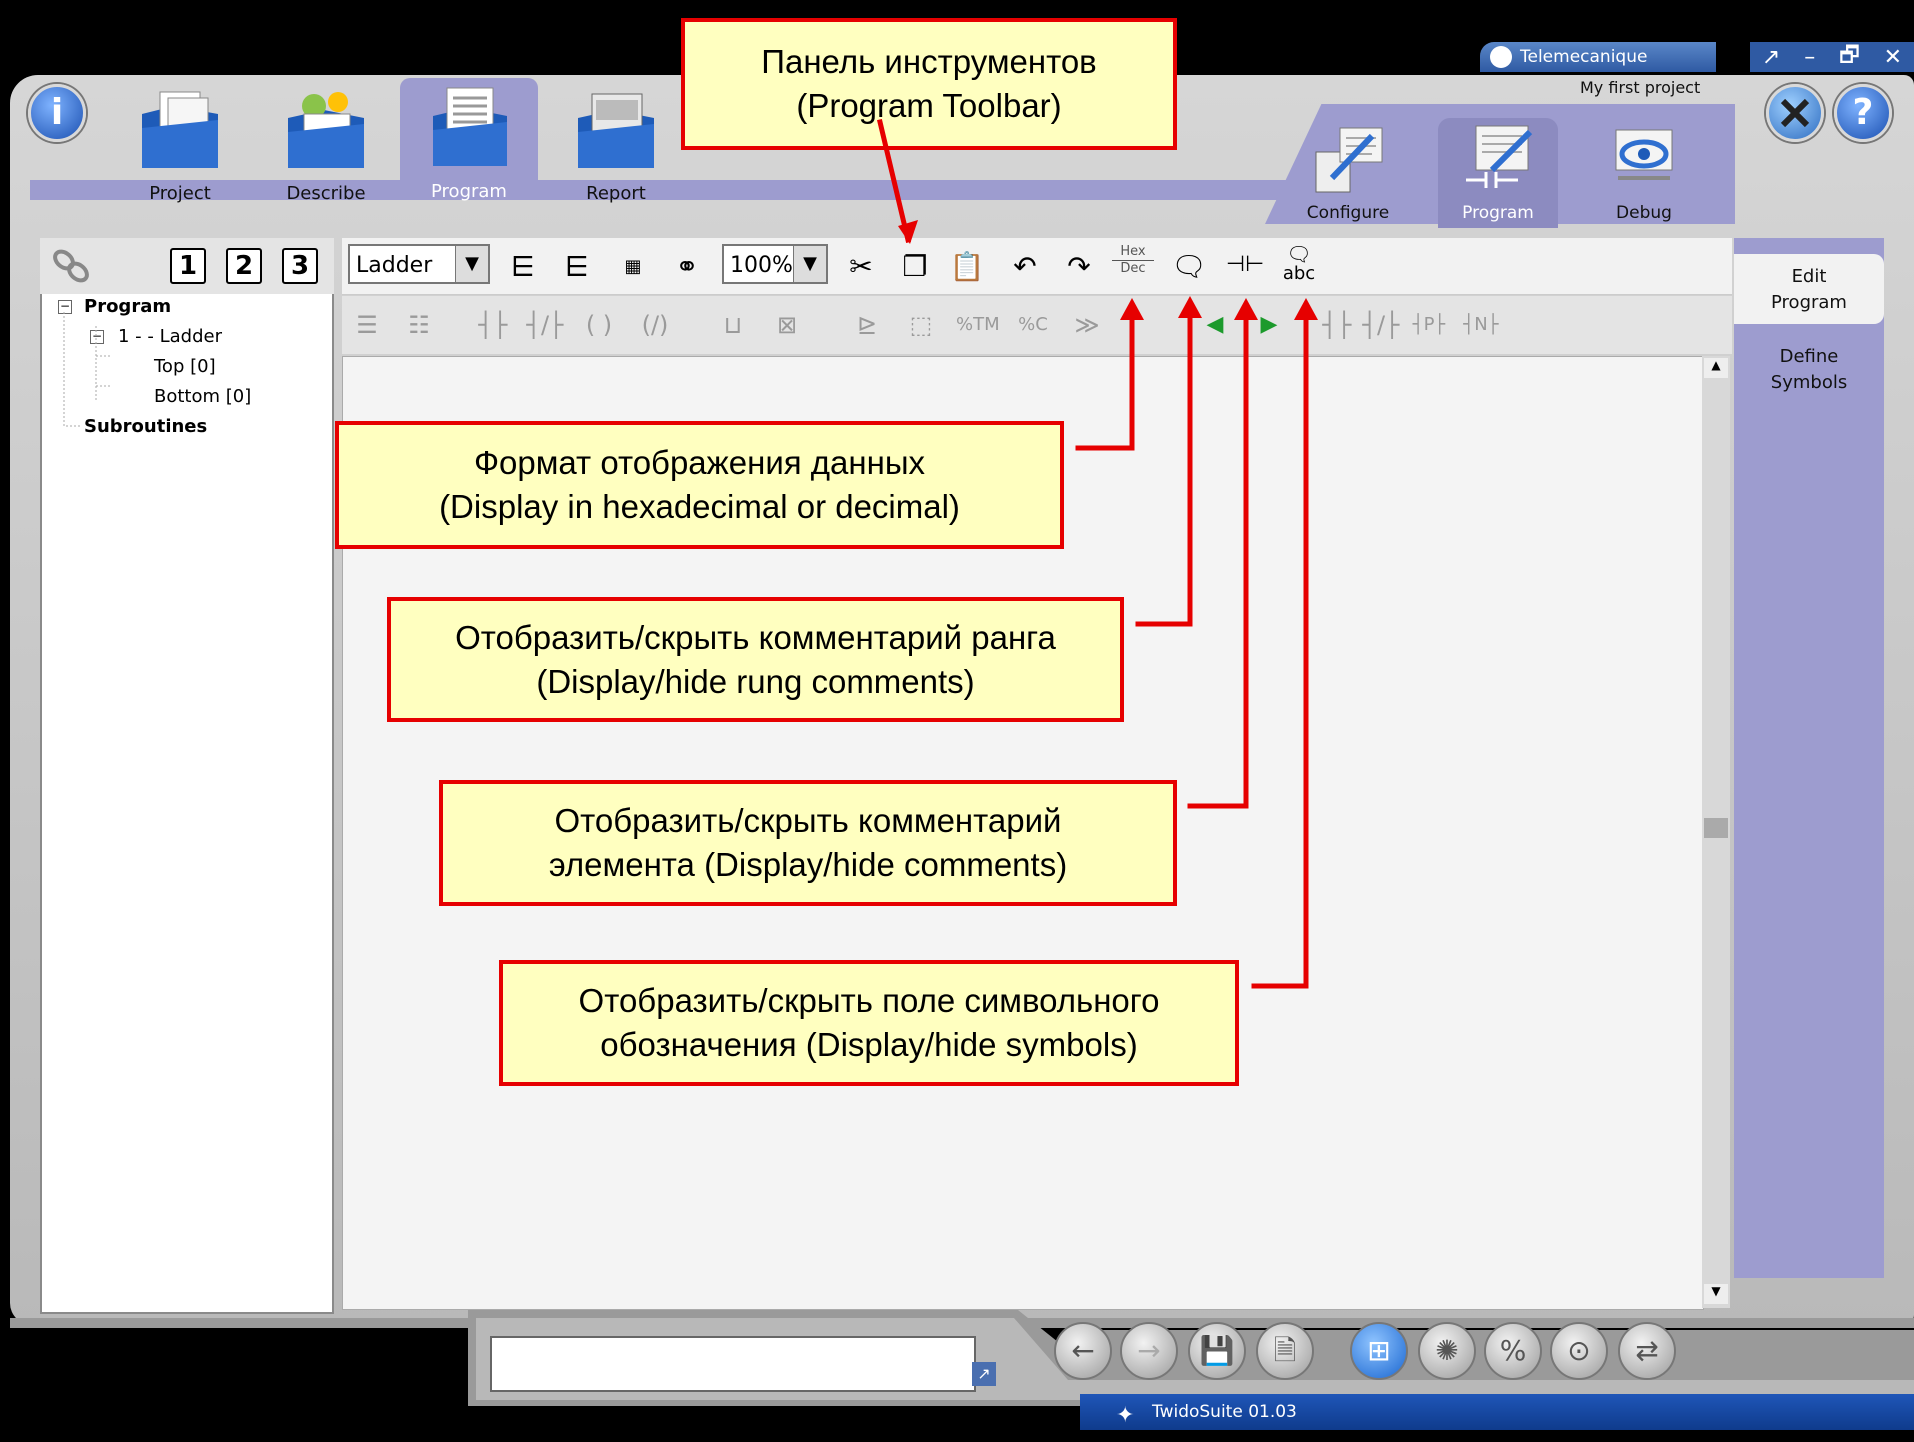 This screenshot has width=1914, height=1442. Describe the element at coordinates (1190, 307) in the screenshot. I see `arrowhead-rung` at that location.